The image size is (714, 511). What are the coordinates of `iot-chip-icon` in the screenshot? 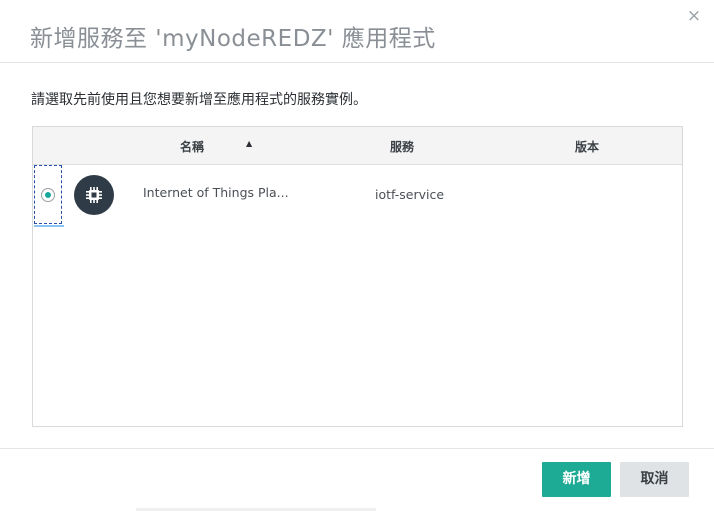 It's located at (94, 195).